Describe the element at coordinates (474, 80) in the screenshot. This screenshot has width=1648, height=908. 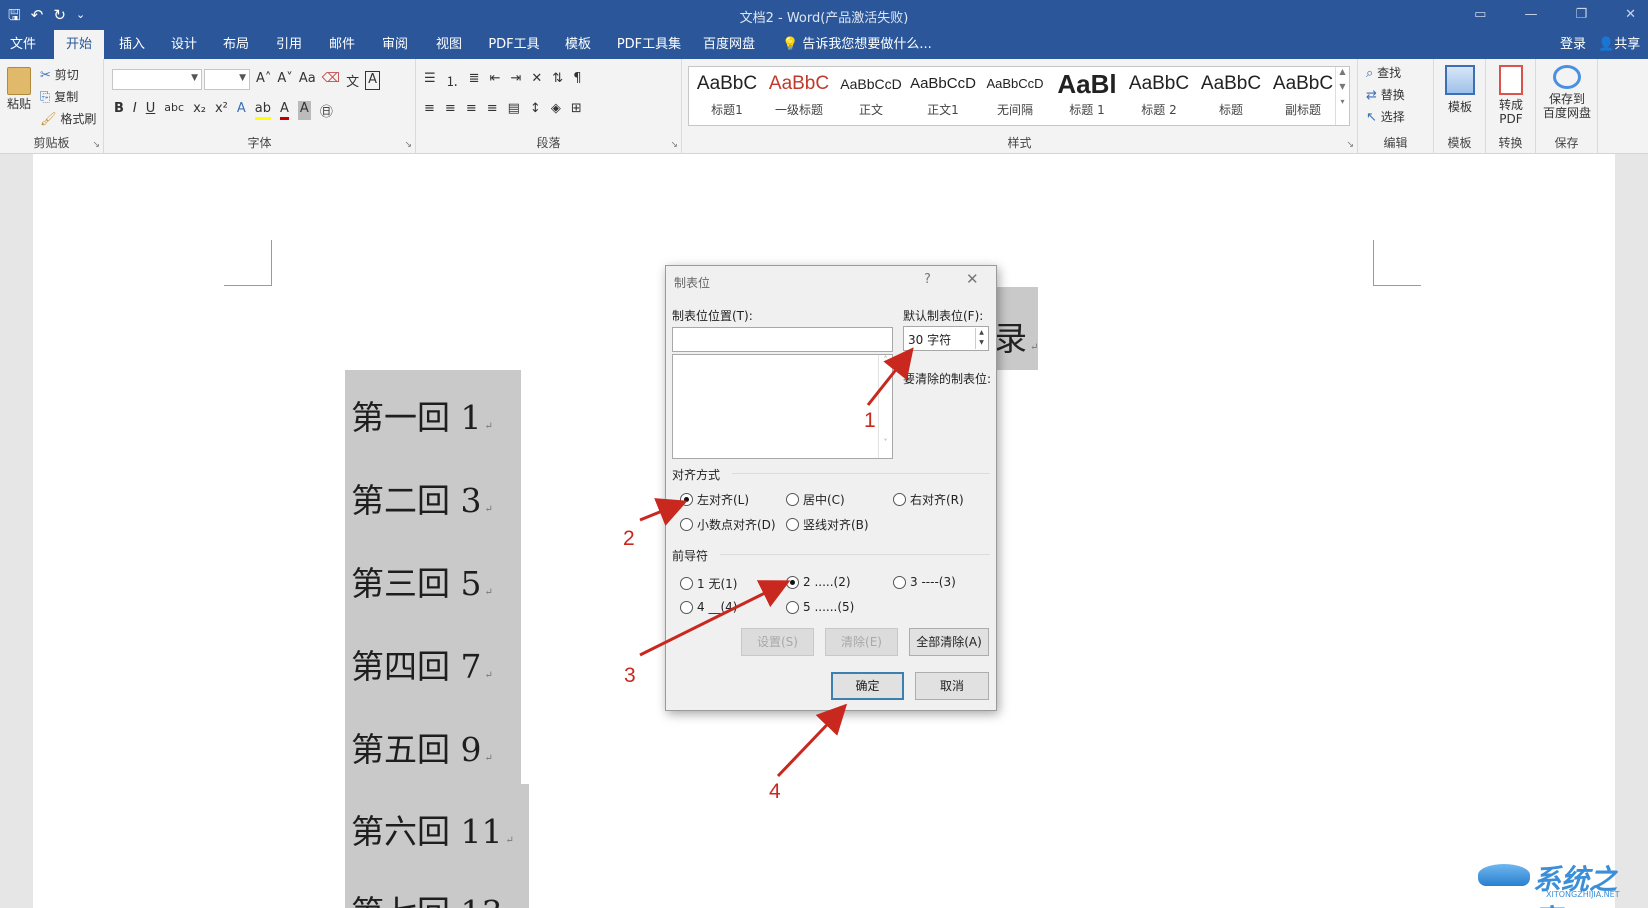
I see `multilevel-list-icon: ≣` at that location.